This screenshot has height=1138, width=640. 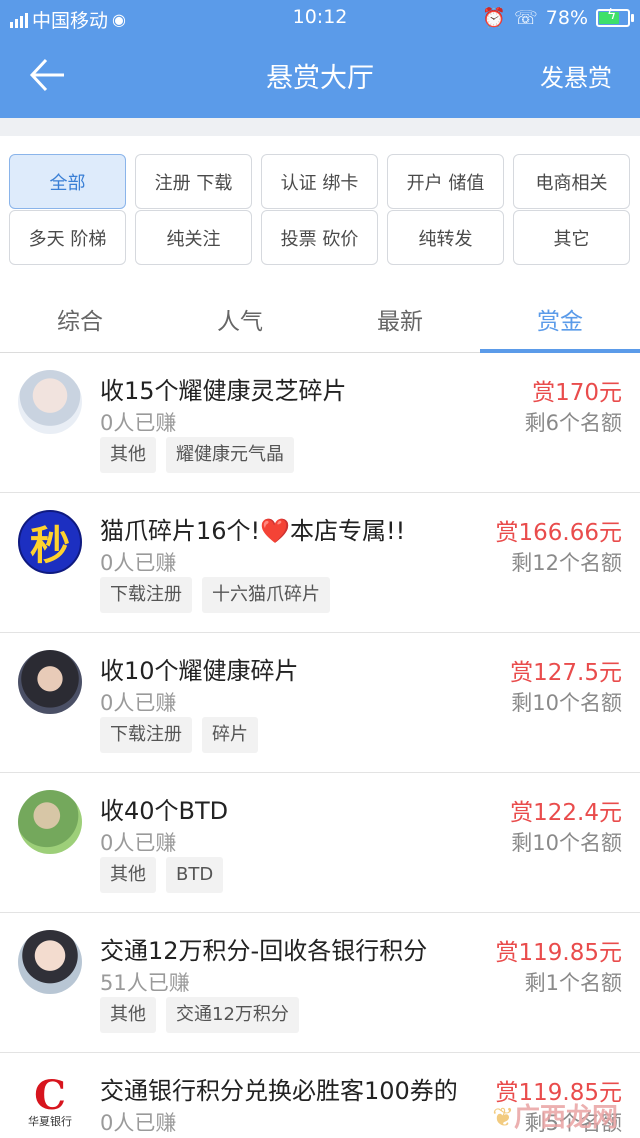 I want to click on battery-icon: ϟ, so click(x=615, y=16).